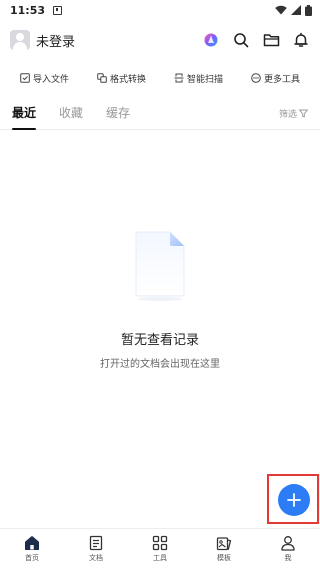 The width and height of the screenshot is (320, 568). I want to click on bell-icon, so click(301, 40).